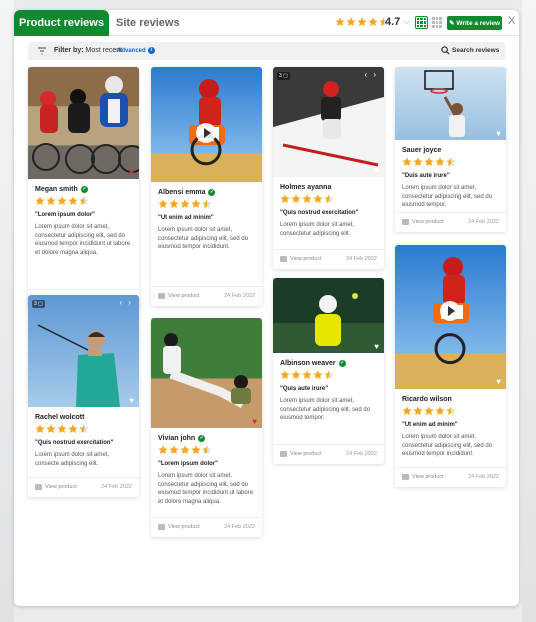  What do you see at coordinates (65, 215) in the screenshot?
I see `review-title: "Lorem ipsum dolor"` at bounding box center [65, 215].